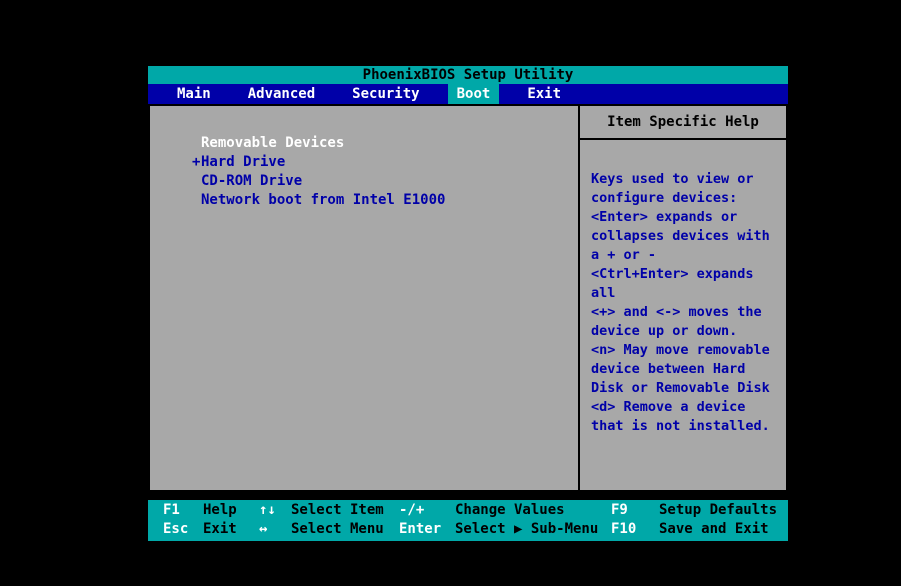 The height and width of the screenshot is (586, 901). I want to click on key-f10: F10, so click(624, 529).